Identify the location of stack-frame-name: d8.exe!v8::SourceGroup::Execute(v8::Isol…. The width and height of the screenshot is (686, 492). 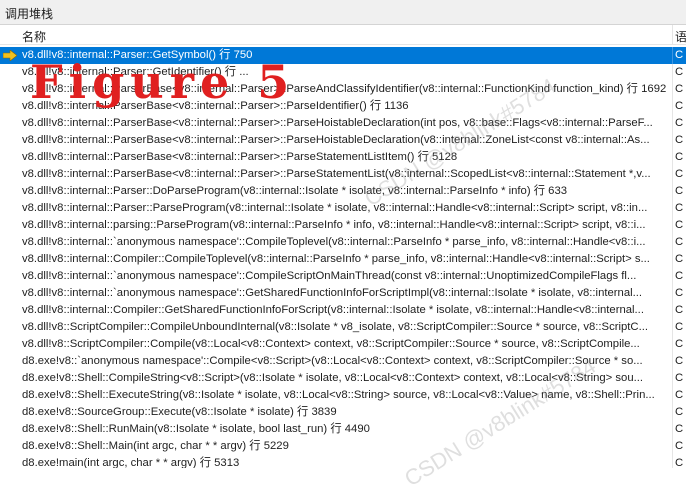
(179, 412).